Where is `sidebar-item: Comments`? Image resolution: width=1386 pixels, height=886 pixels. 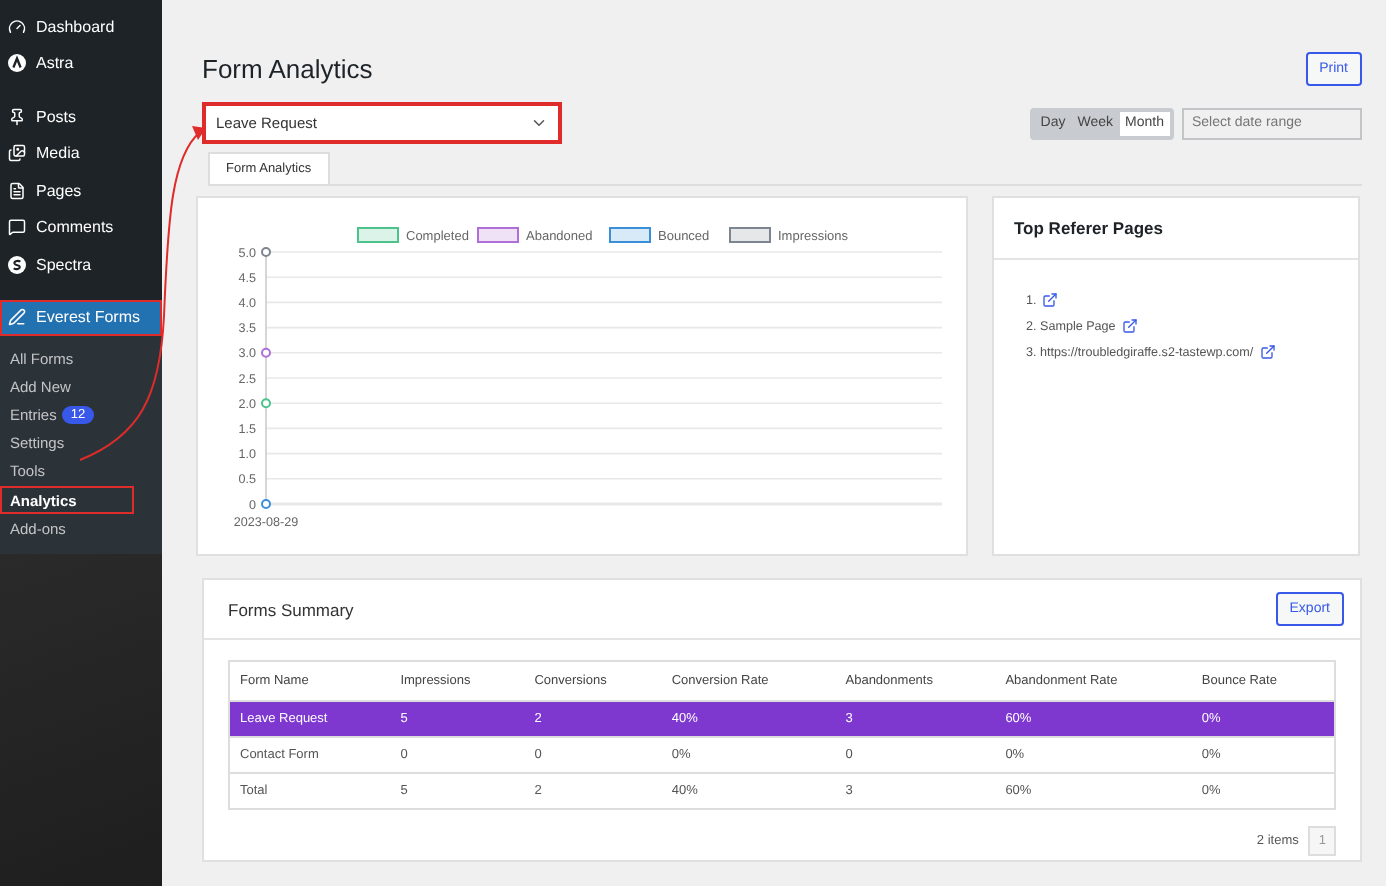 sidebar-item: Comments is located at coordinates (81, 227).